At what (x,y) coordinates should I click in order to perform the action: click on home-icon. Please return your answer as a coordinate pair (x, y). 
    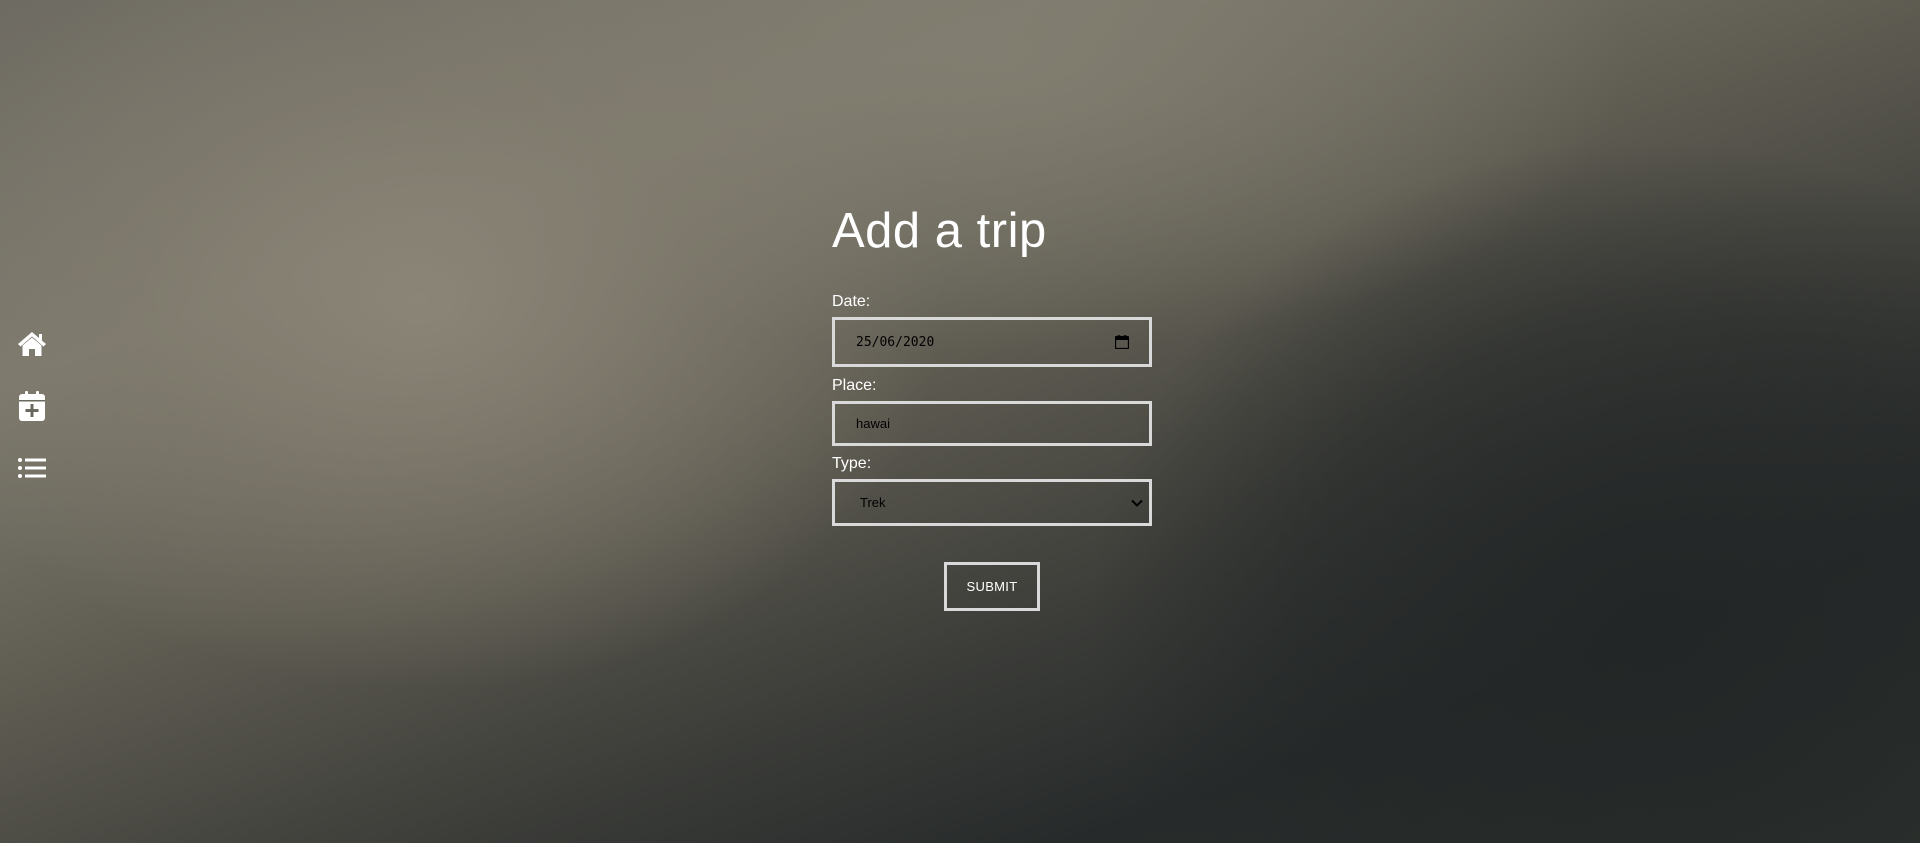
    Looking at the image, I should click on (32, 344).